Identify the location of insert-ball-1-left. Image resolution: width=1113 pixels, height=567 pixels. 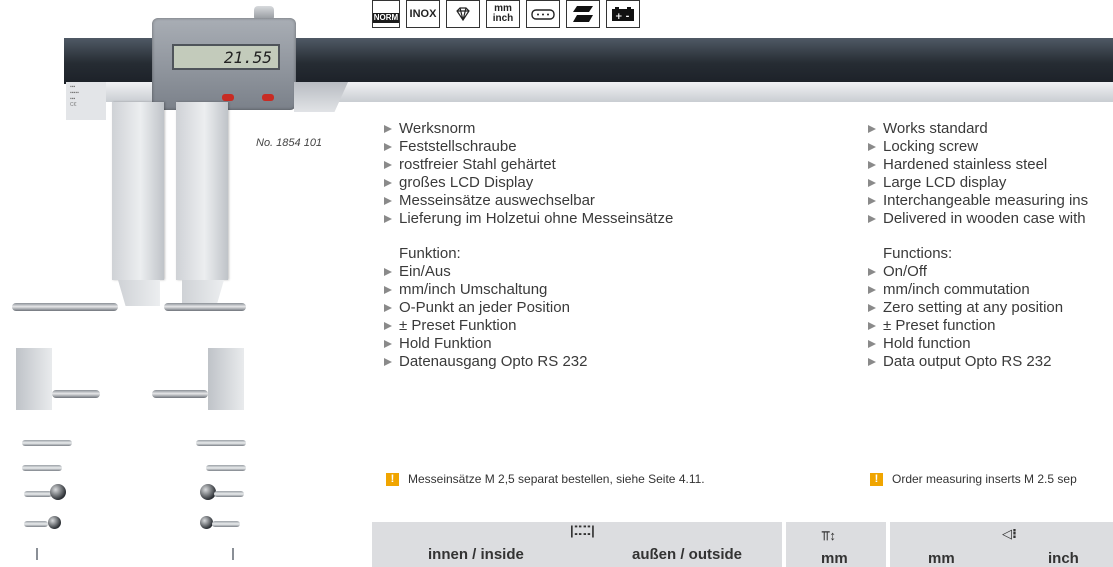
(58, 492).